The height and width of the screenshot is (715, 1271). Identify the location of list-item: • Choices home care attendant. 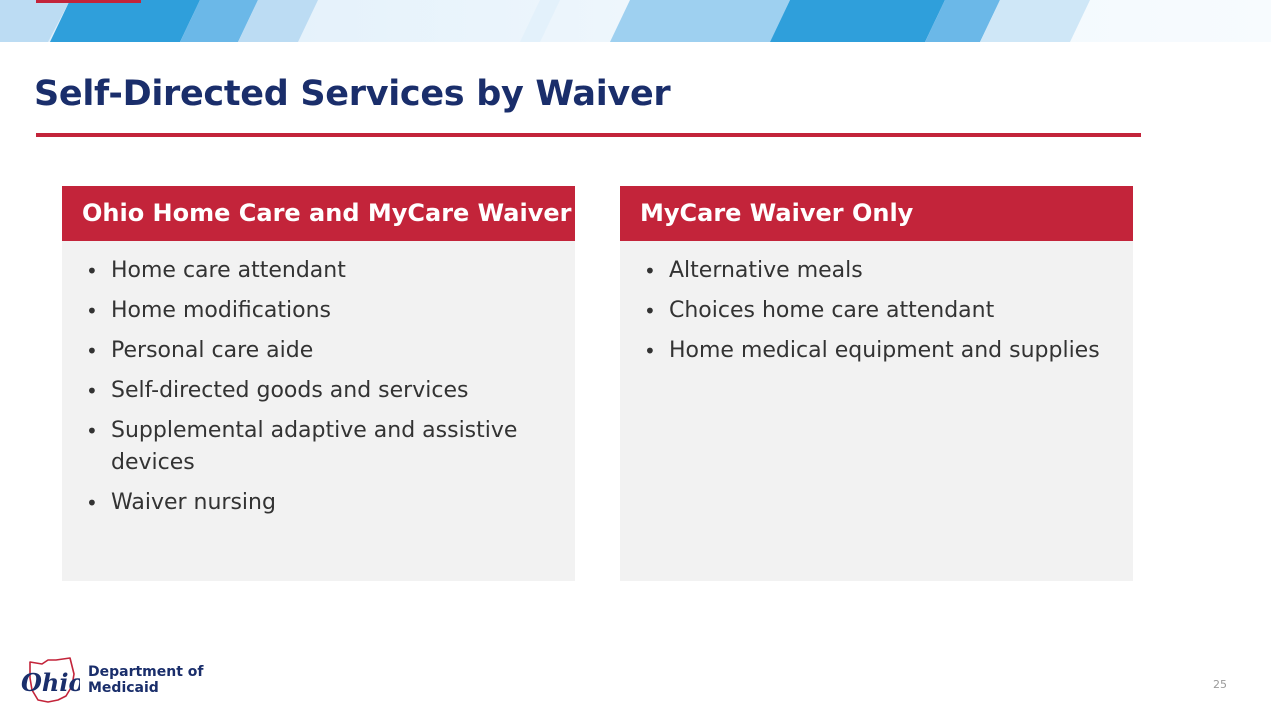
(877, 311).